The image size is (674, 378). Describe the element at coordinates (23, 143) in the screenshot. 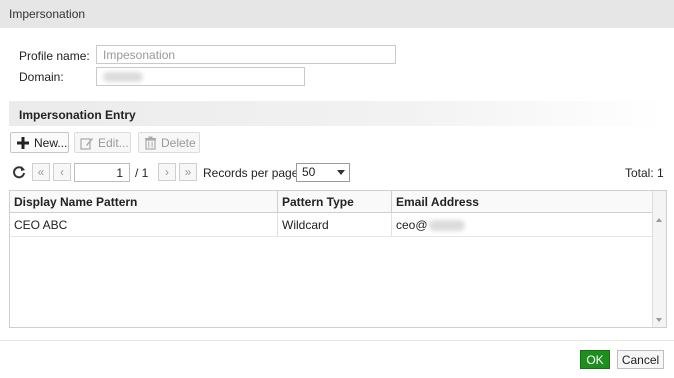

I see `plus-icon` at that location.